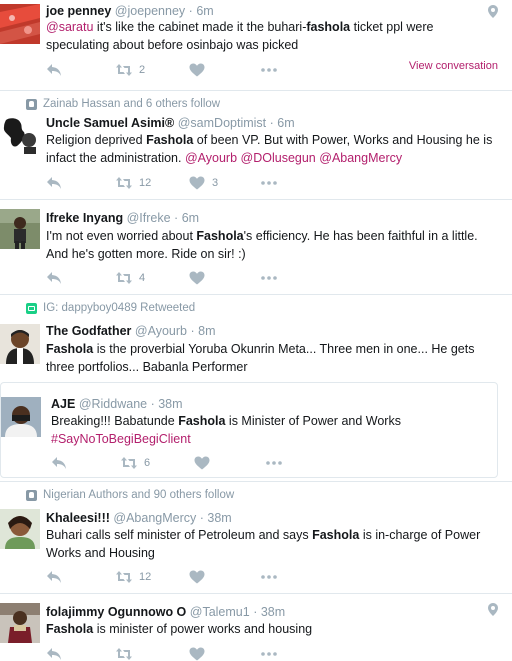  What do you see at coordinates (150, 11) in the screenshot?
I see `author-handle: @joepenney` at bounding box center [150, 11].